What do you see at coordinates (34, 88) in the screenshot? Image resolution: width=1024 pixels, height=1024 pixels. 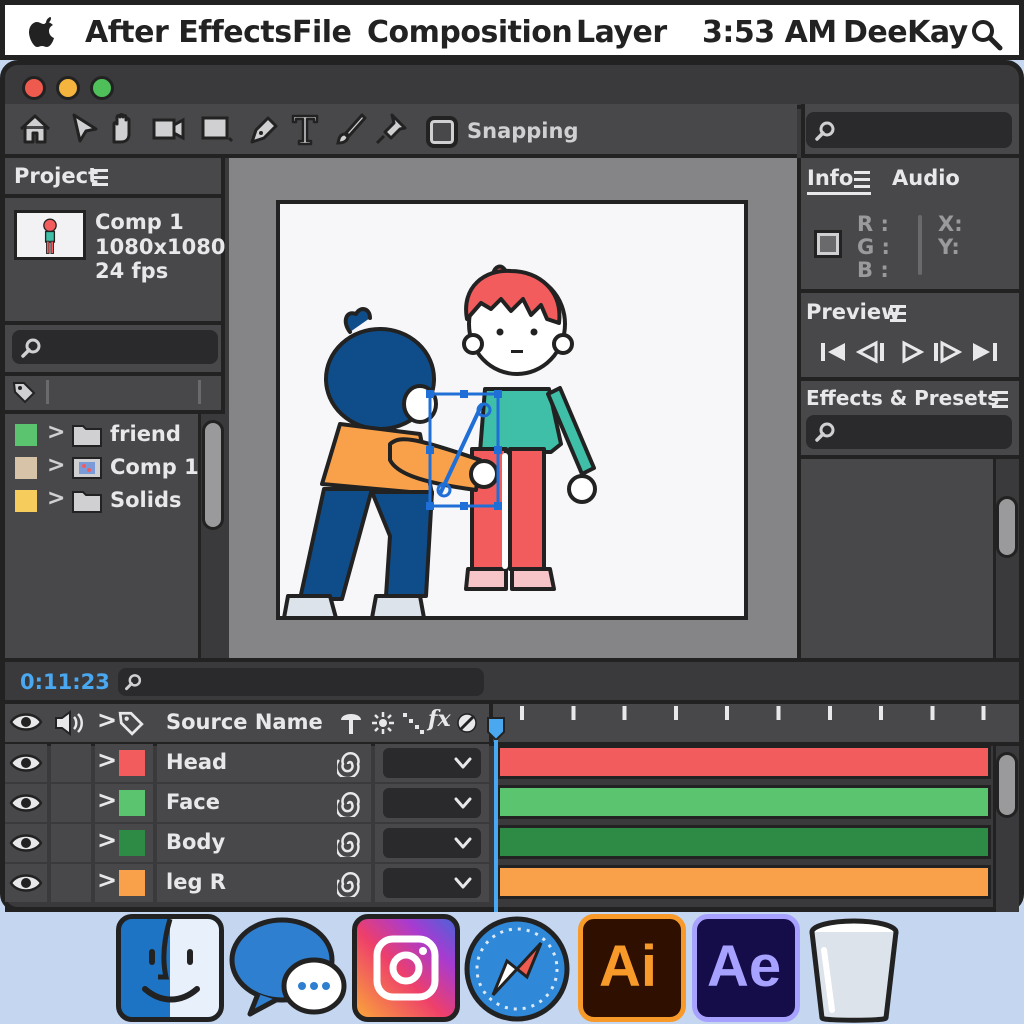 I see `close-window-button` at bounding box center [34, 88].